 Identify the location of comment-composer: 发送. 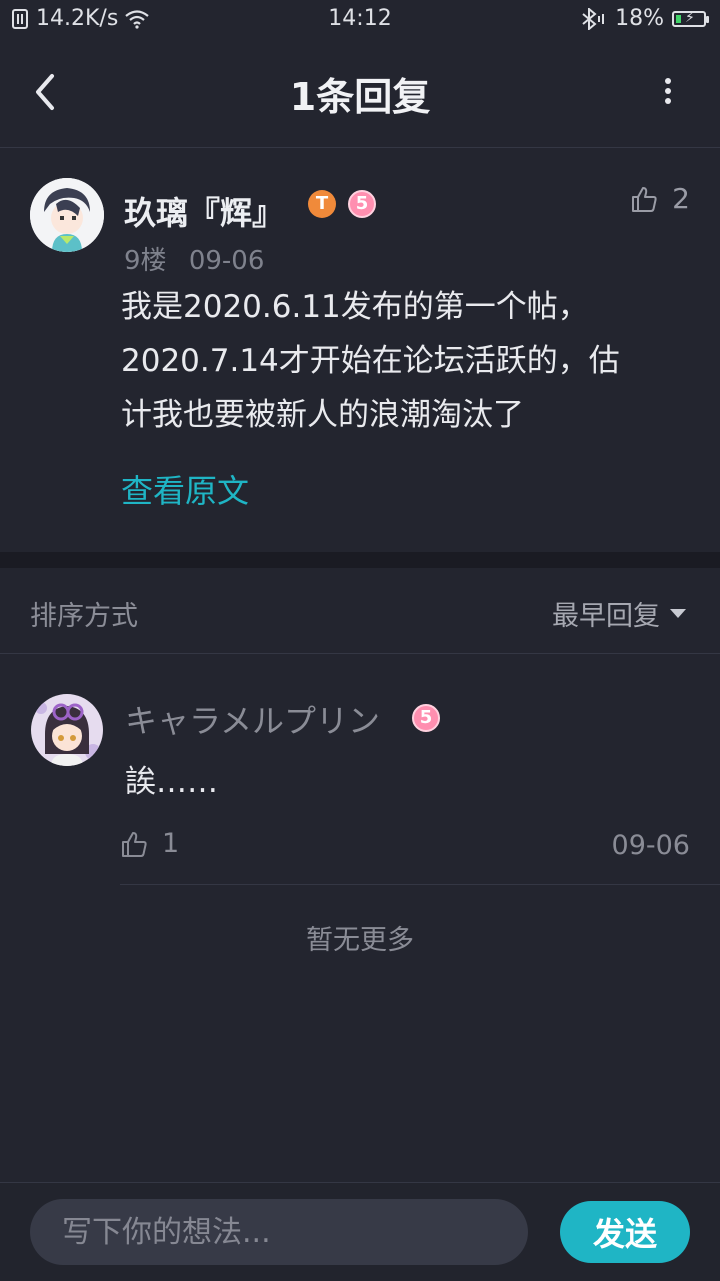
(360, 1231).